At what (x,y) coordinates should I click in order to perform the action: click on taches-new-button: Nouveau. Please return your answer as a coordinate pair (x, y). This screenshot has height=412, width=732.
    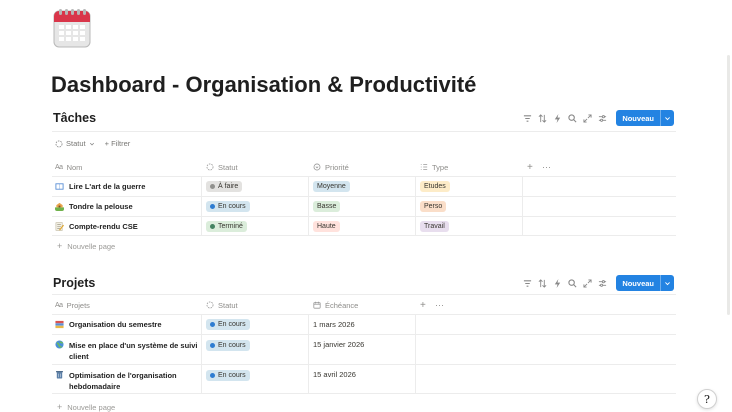
    Looking at the image, I should click on (645, 118).